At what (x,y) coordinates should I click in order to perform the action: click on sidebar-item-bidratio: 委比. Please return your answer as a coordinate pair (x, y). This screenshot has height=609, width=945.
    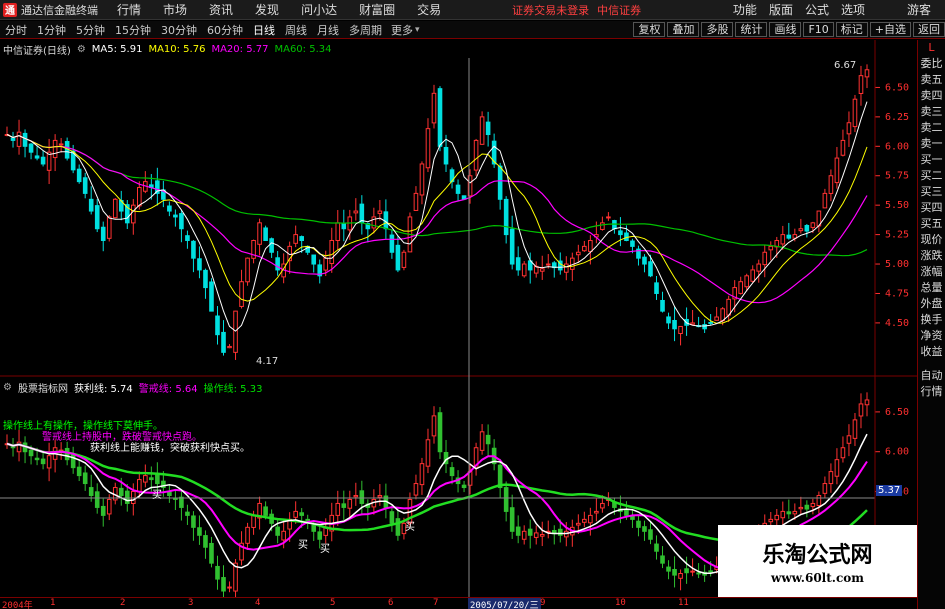
    Looking at the image, I should click on (931, 64).